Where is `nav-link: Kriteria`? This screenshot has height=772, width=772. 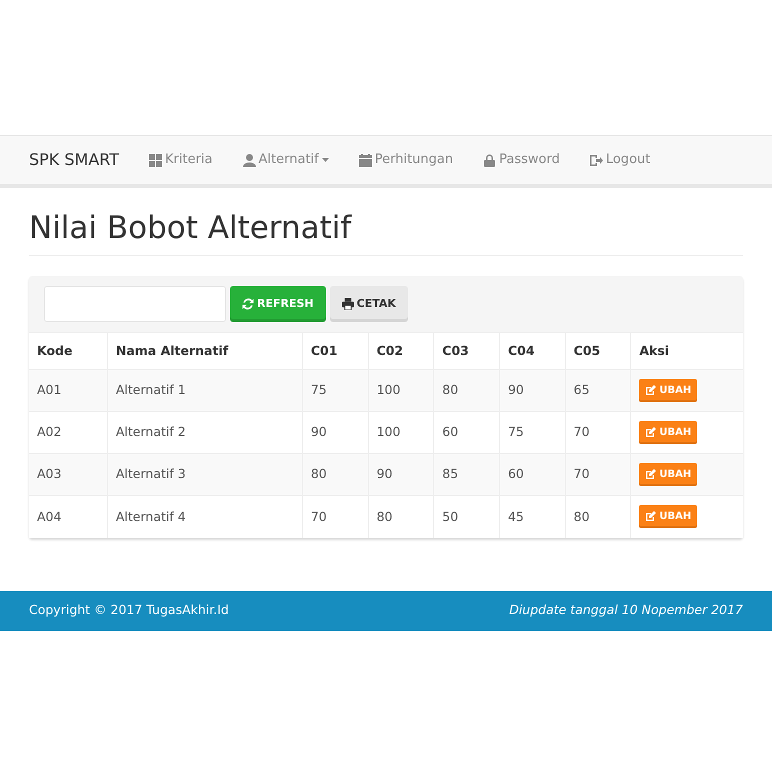
nav-link: Kriteria is located at coordinates (181, 160).